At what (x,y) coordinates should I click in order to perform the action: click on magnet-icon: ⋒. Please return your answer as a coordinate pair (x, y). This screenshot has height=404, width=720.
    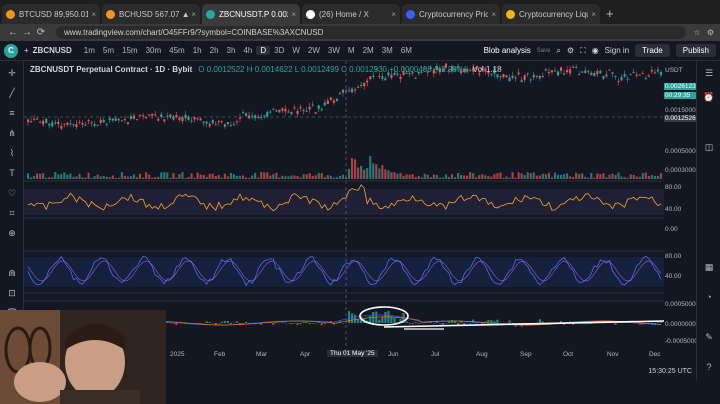
    Looking at the image, I should click on (12, 273).